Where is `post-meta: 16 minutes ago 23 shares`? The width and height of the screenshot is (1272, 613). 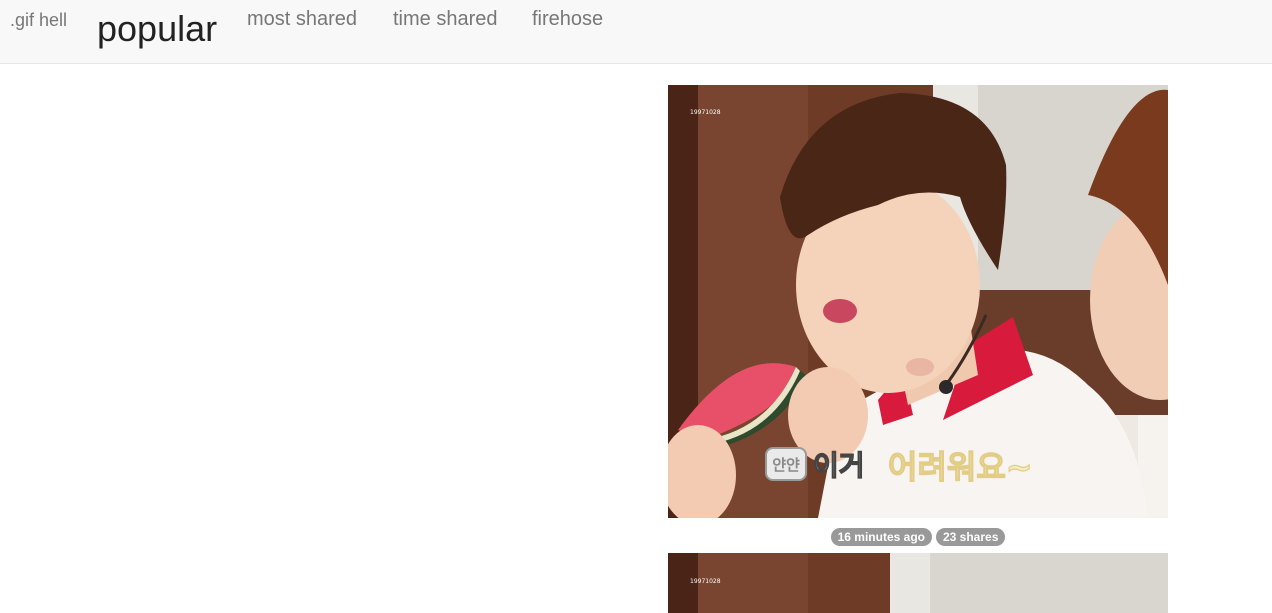 post-meta: 16 minutes ago 23 shares is located at coordinates (918, 537).